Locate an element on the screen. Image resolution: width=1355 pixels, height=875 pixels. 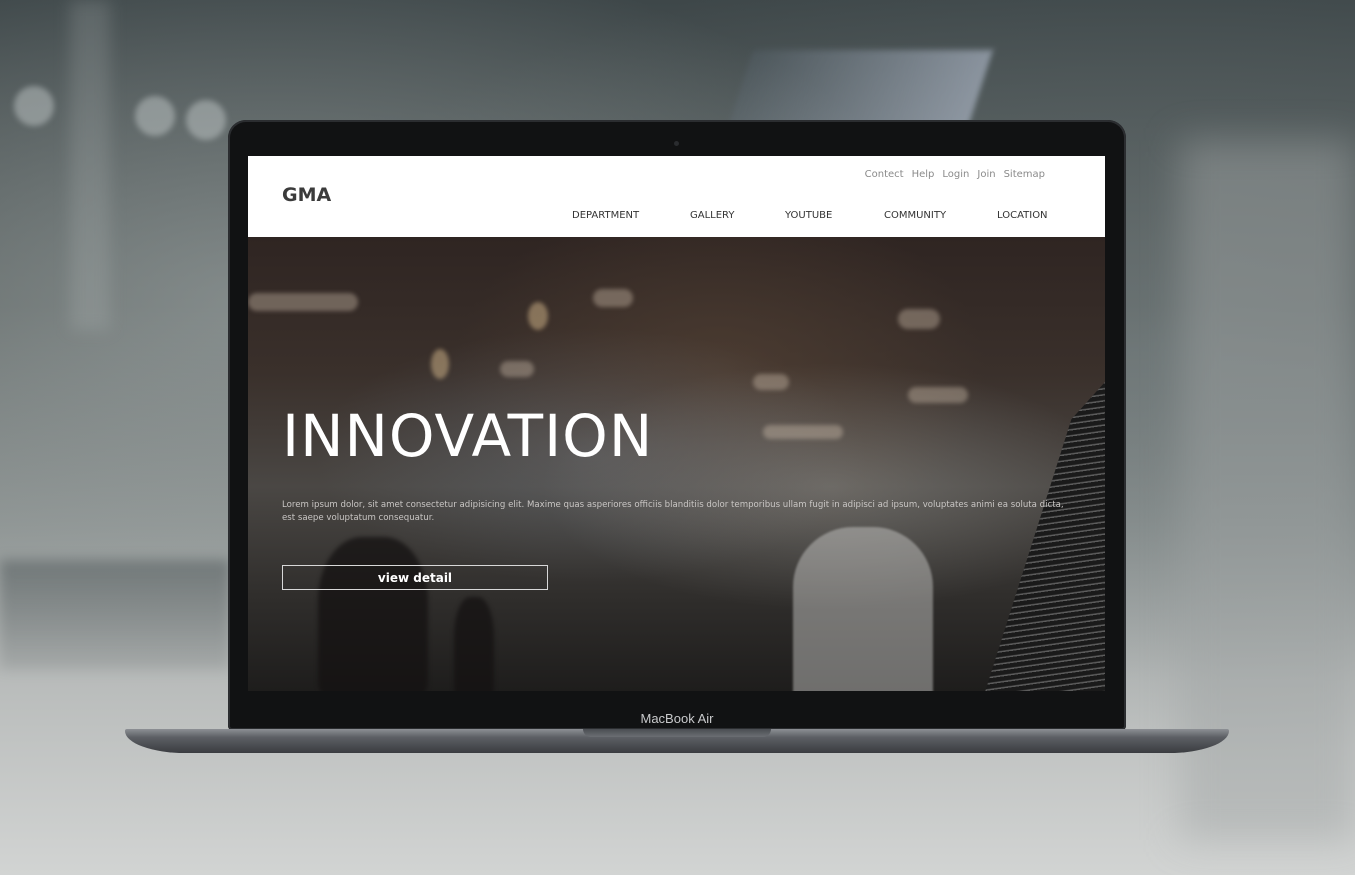
view-detail-button: view detail is located at coordinates (415, 577).